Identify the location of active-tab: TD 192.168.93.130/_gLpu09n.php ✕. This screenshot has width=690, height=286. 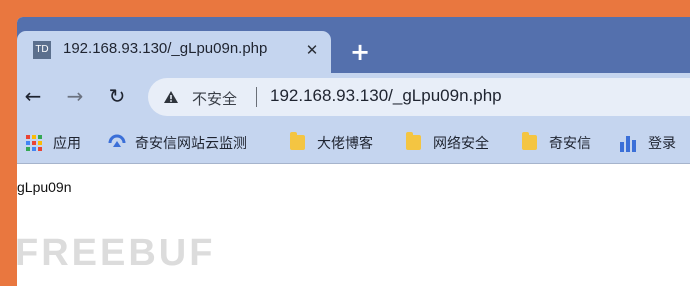
(174, 52).